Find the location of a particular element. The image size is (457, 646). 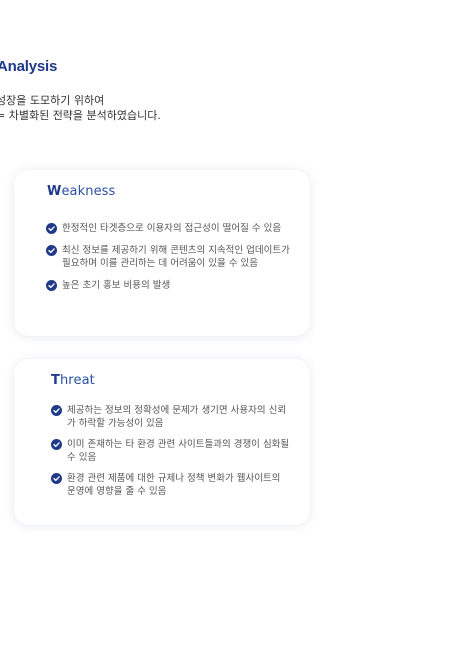

list-item-text: 한정적인 타겟층으로 이용자의 접근성이 떨어질 수 있음 is located at coordinates (172, 228).